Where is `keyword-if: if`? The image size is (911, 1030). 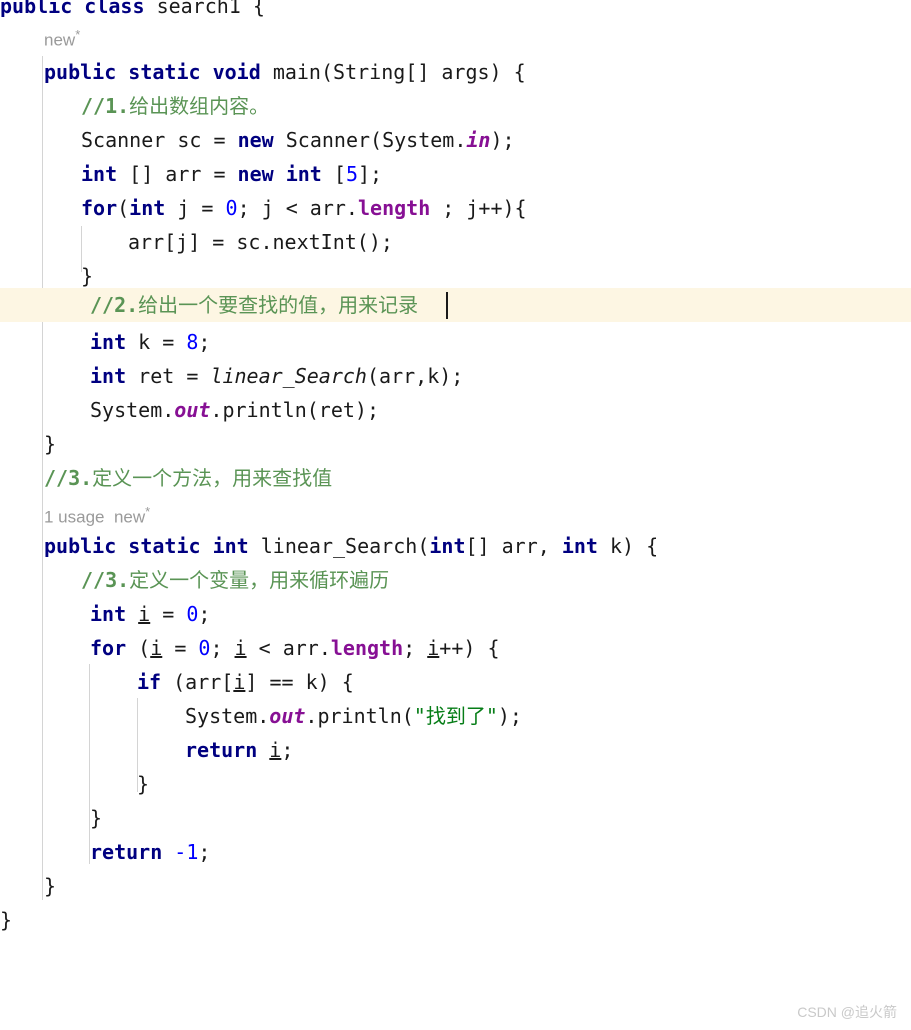 keyword-if: if is located at coordinates (149, 682).